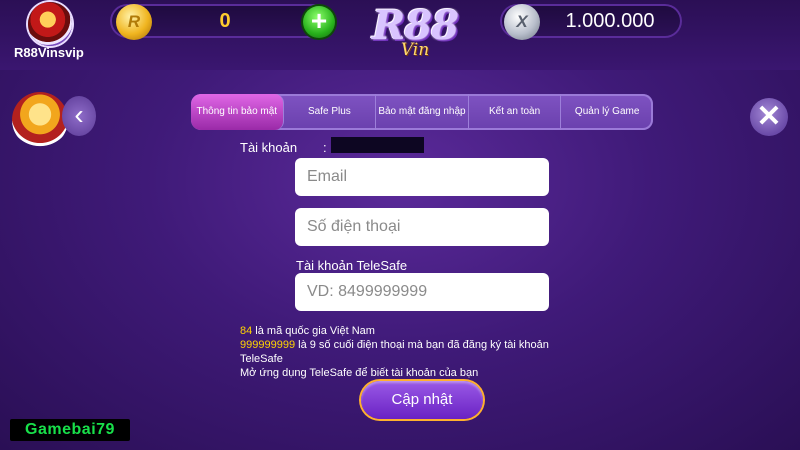 This screenshot has height=450, width=800. Describe the element at coordinates (515, 112) in the screenshot. I see `tab-safe-box: Kết an toàn` at that location.